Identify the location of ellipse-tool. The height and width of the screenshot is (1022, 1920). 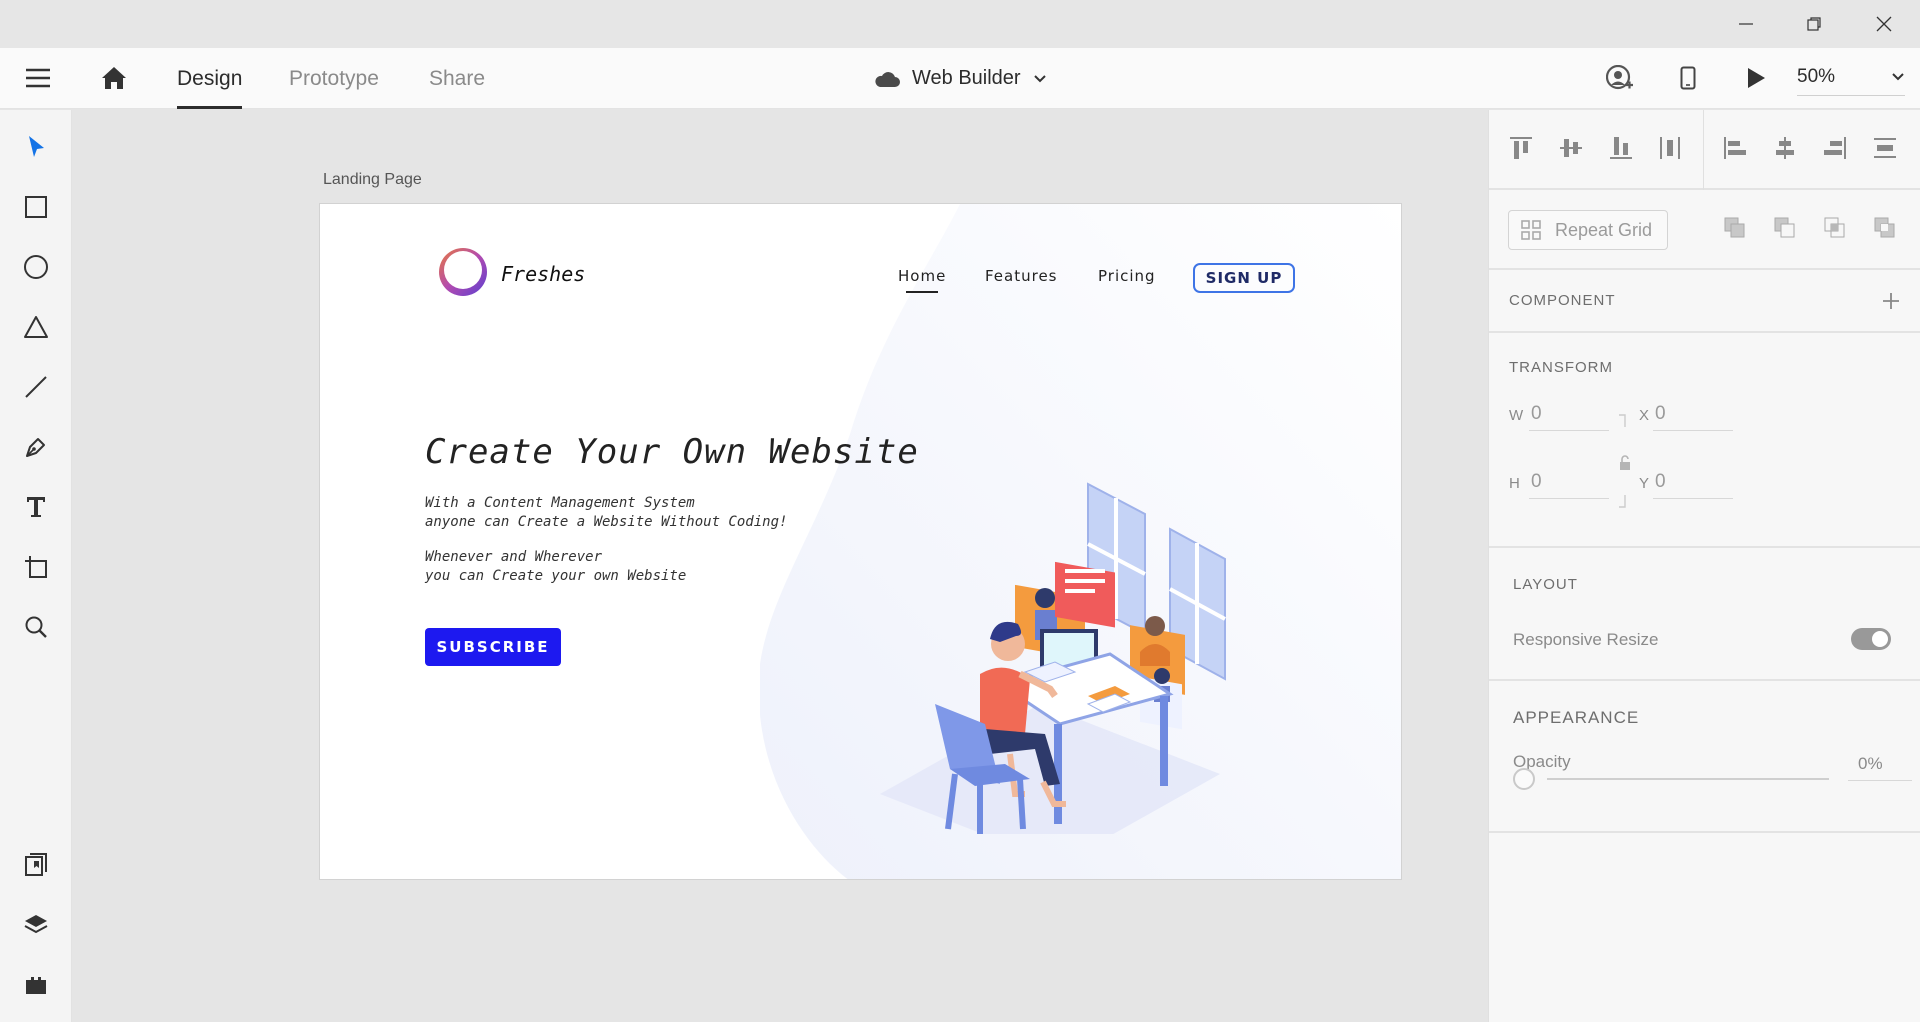
(36, 267).